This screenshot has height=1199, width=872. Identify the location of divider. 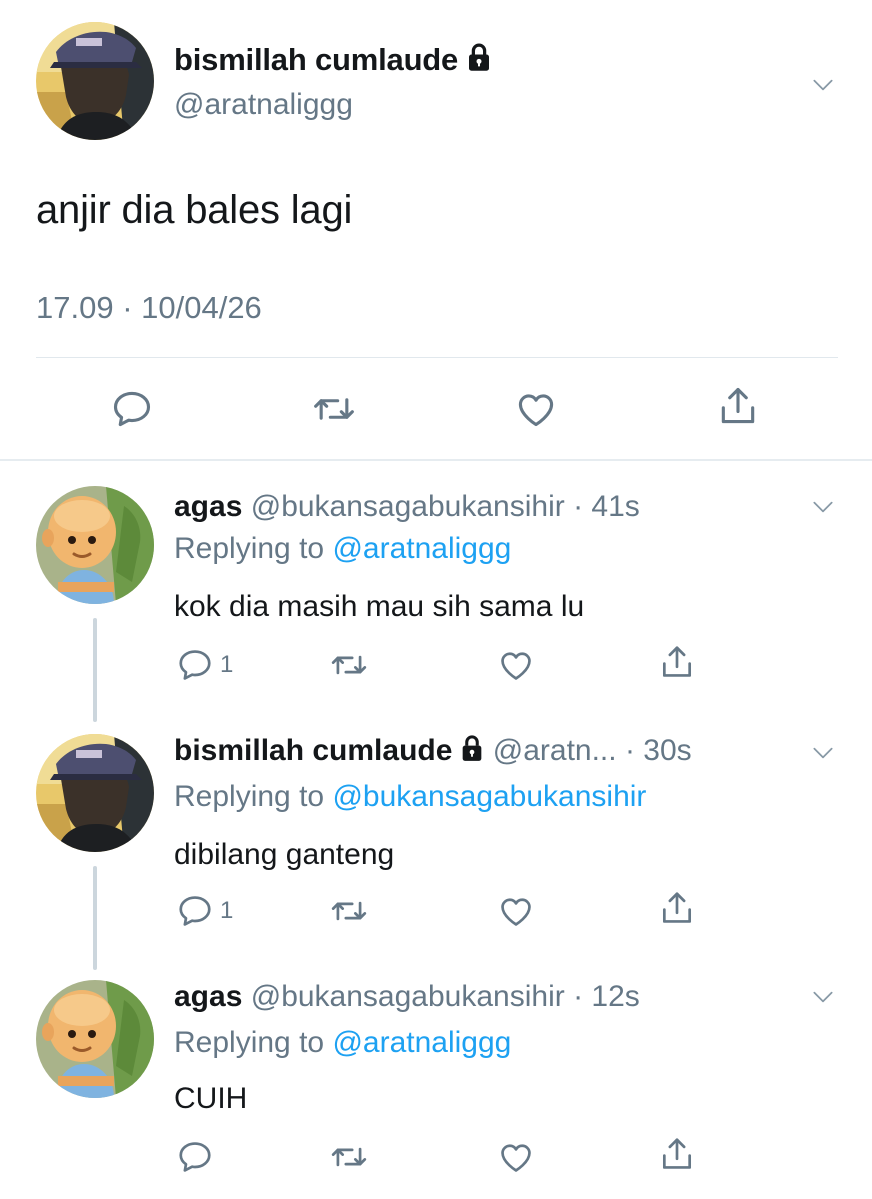
(437, 357).